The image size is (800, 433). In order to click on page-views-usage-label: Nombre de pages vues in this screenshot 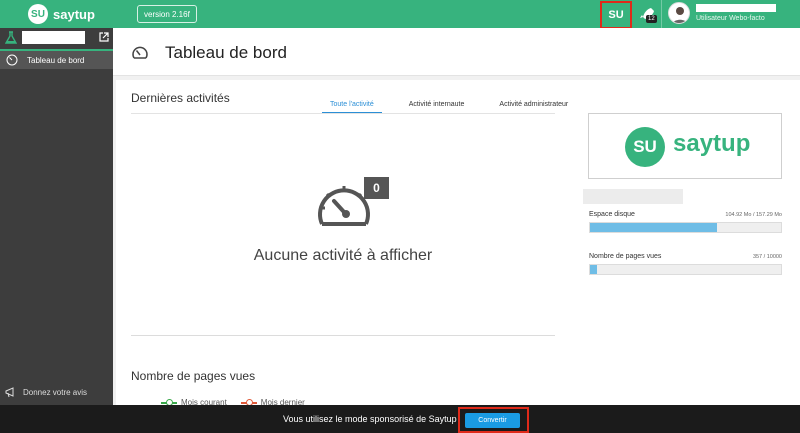, I will do `click(625, 256)`.